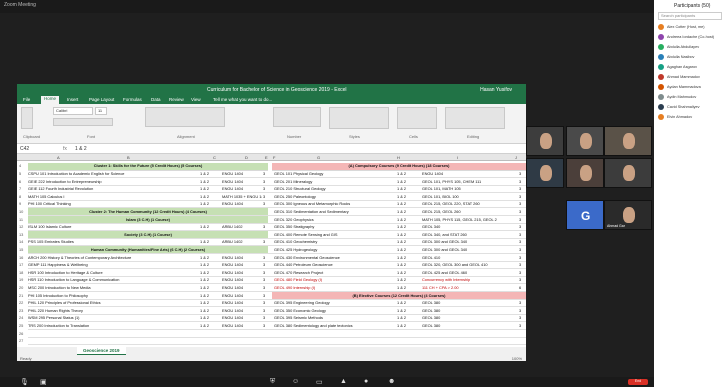  Describe the element at coordinates (113, 287) in the screenshot. I see `cell-course-left: MSC 200 Introduction to New Media` at that location.